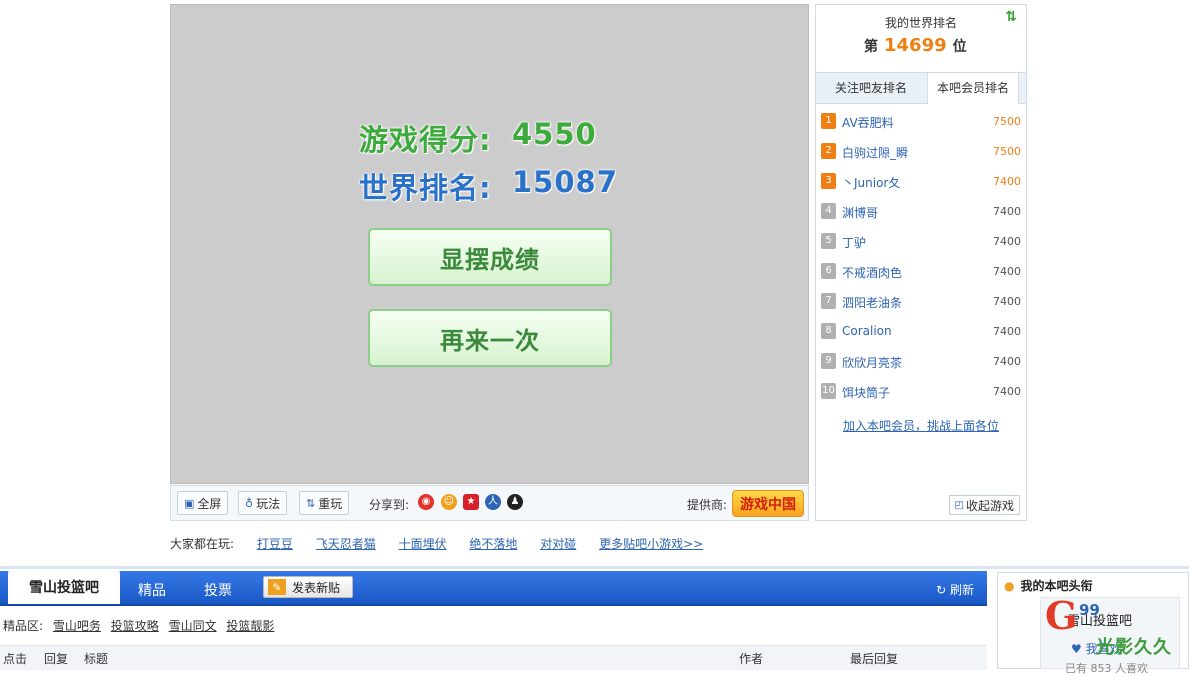 The image size is (1189, 676). Describe the element at coordinates (193, 626) in the screenshot. I see `featured-link: 雪山同文` at that location.